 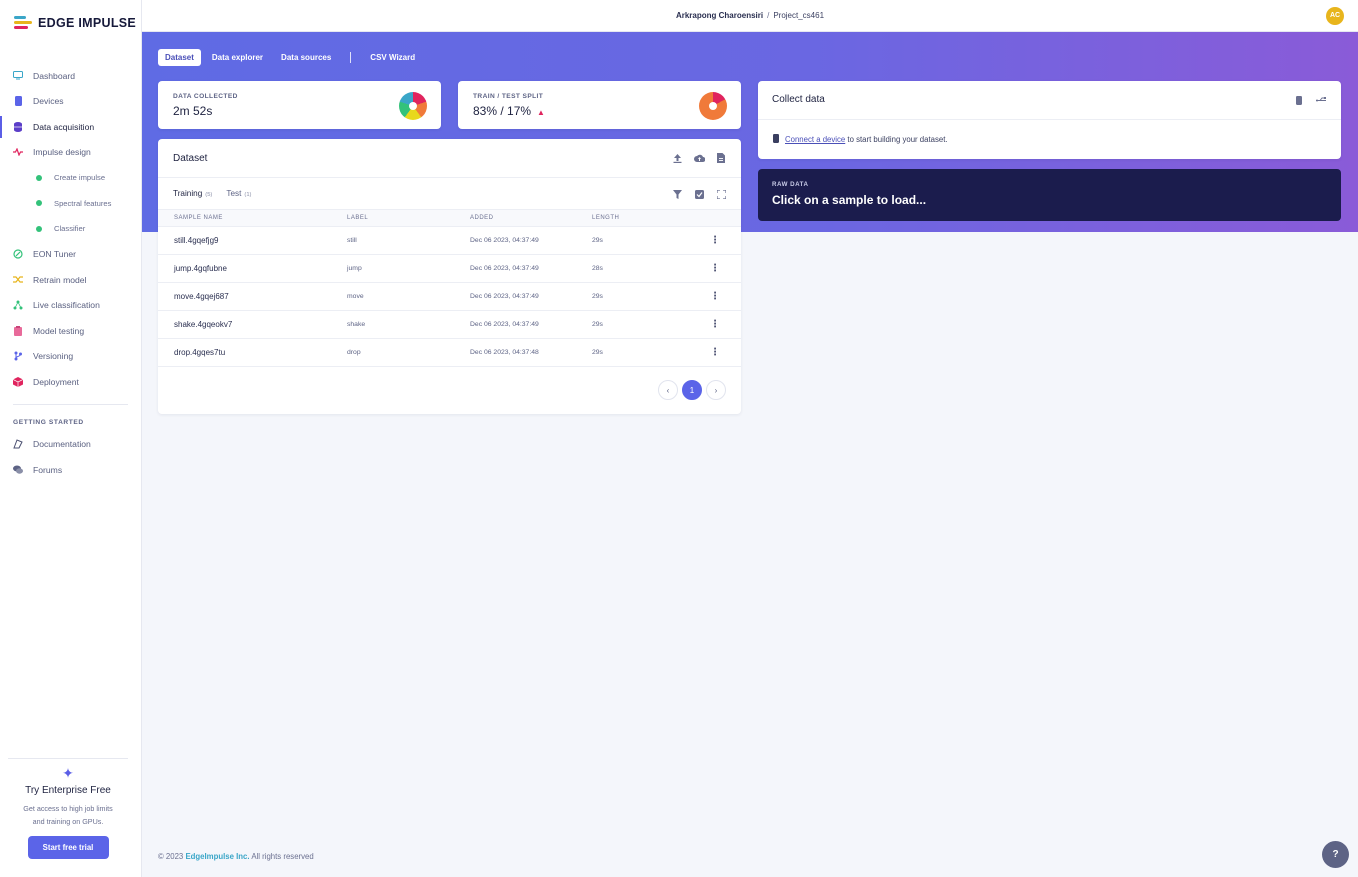 I want to click on sidebar-item-live-classification: Live classification, so click(x=70, y=306).